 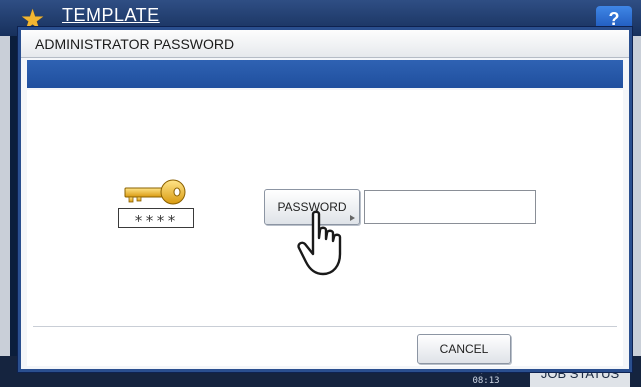 I want to click on cancel-button: CANCEL, so click(x=464, y=349).